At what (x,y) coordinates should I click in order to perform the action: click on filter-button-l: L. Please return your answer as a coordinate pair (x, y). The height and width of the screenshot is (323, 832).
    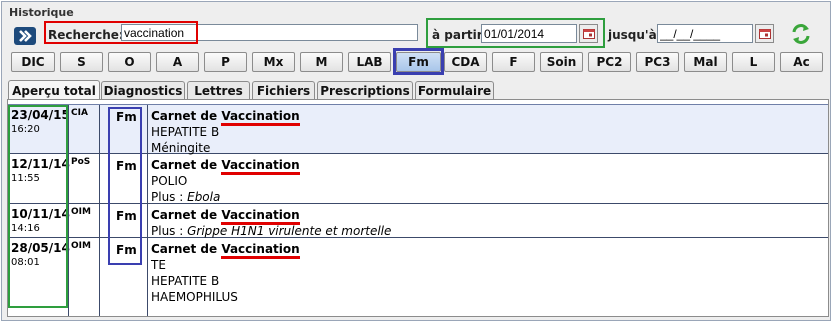
    Looking at the image, I should click on (753, 62).